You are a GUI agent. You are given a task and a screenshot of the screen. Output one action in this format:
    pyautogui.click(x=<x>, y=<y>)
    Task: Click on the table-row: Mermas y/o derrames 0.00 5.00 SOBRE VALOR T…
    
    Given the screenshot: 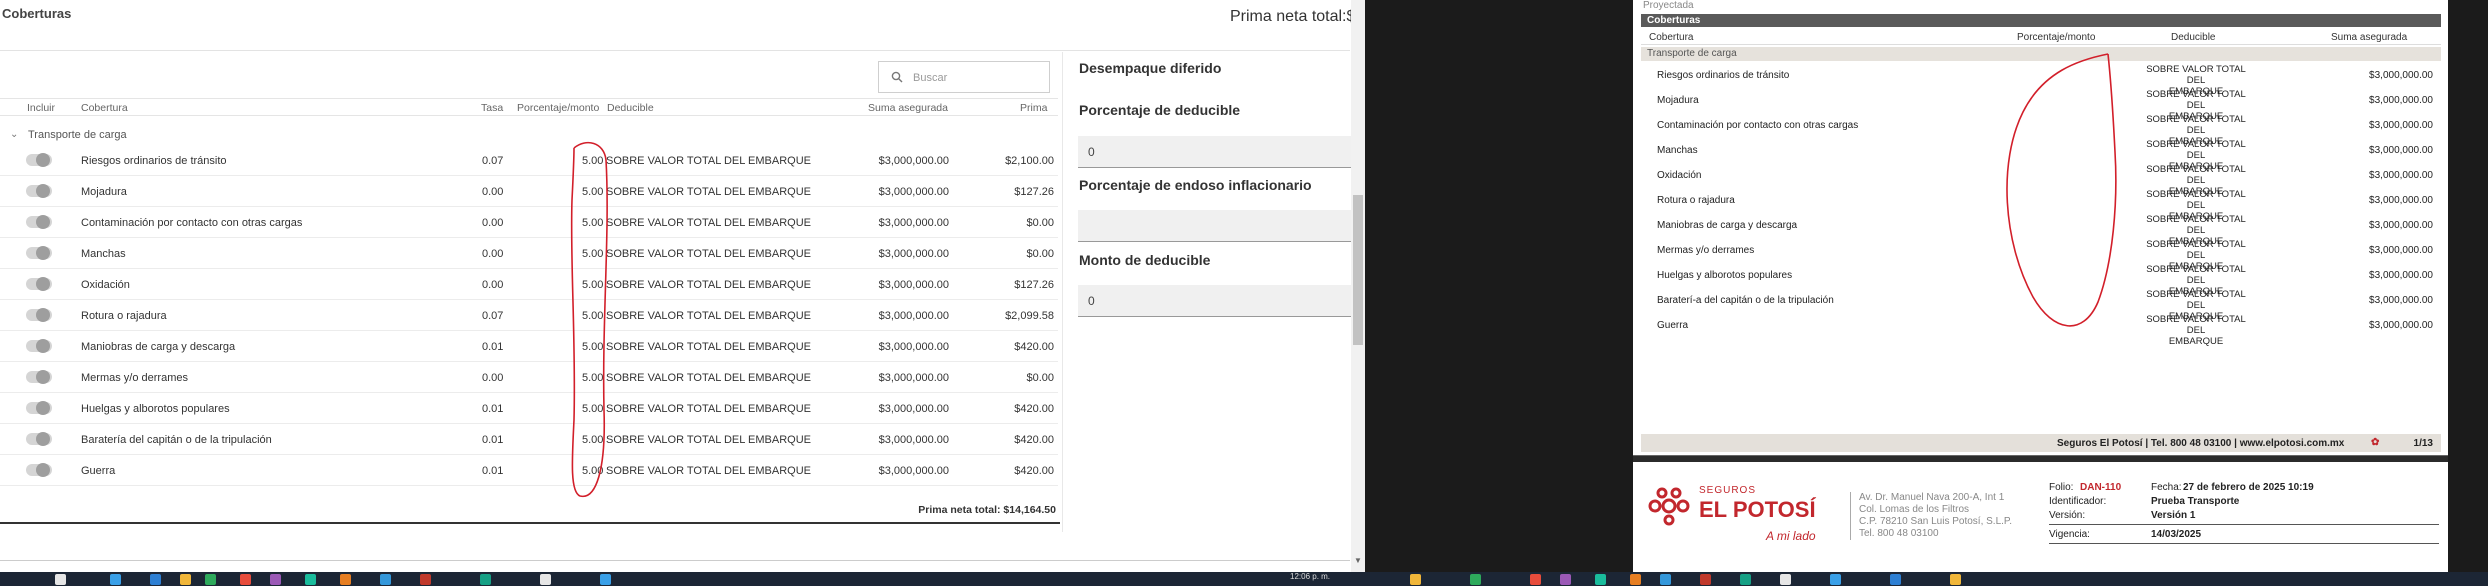 What is the action you would take?
    pyautogui.click(x=529, y=377)
    